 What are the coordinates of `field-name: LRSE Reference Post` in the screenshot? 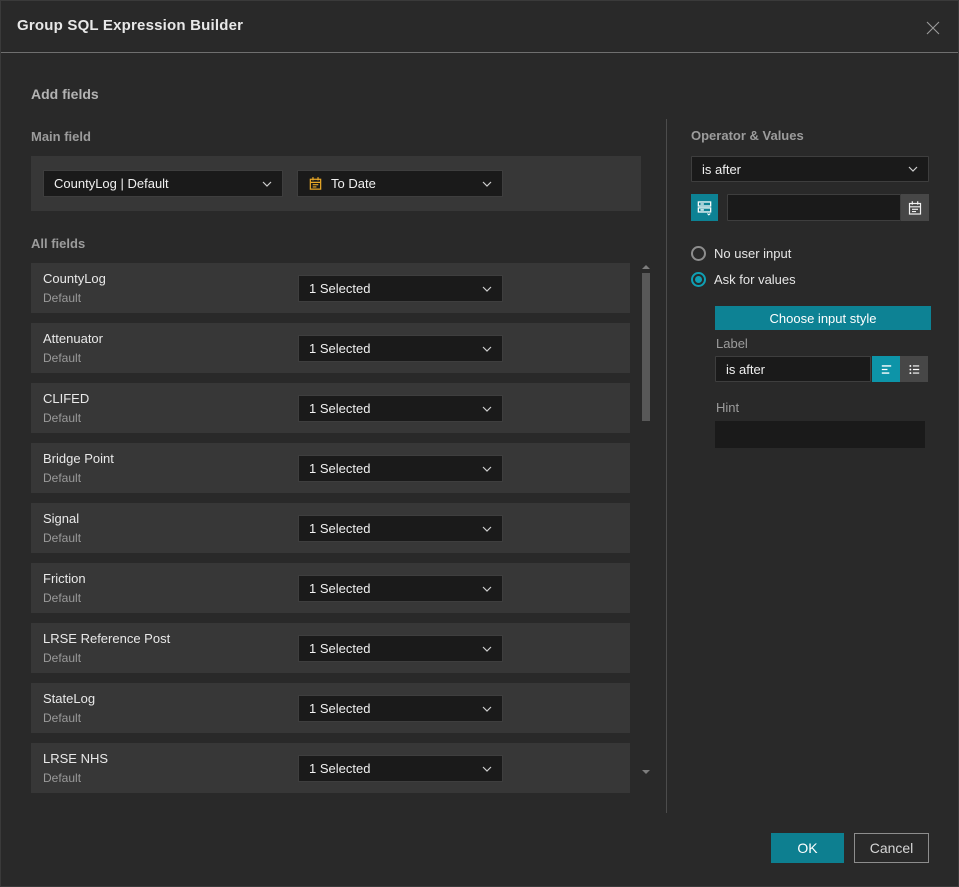 It's located at (107, 638).